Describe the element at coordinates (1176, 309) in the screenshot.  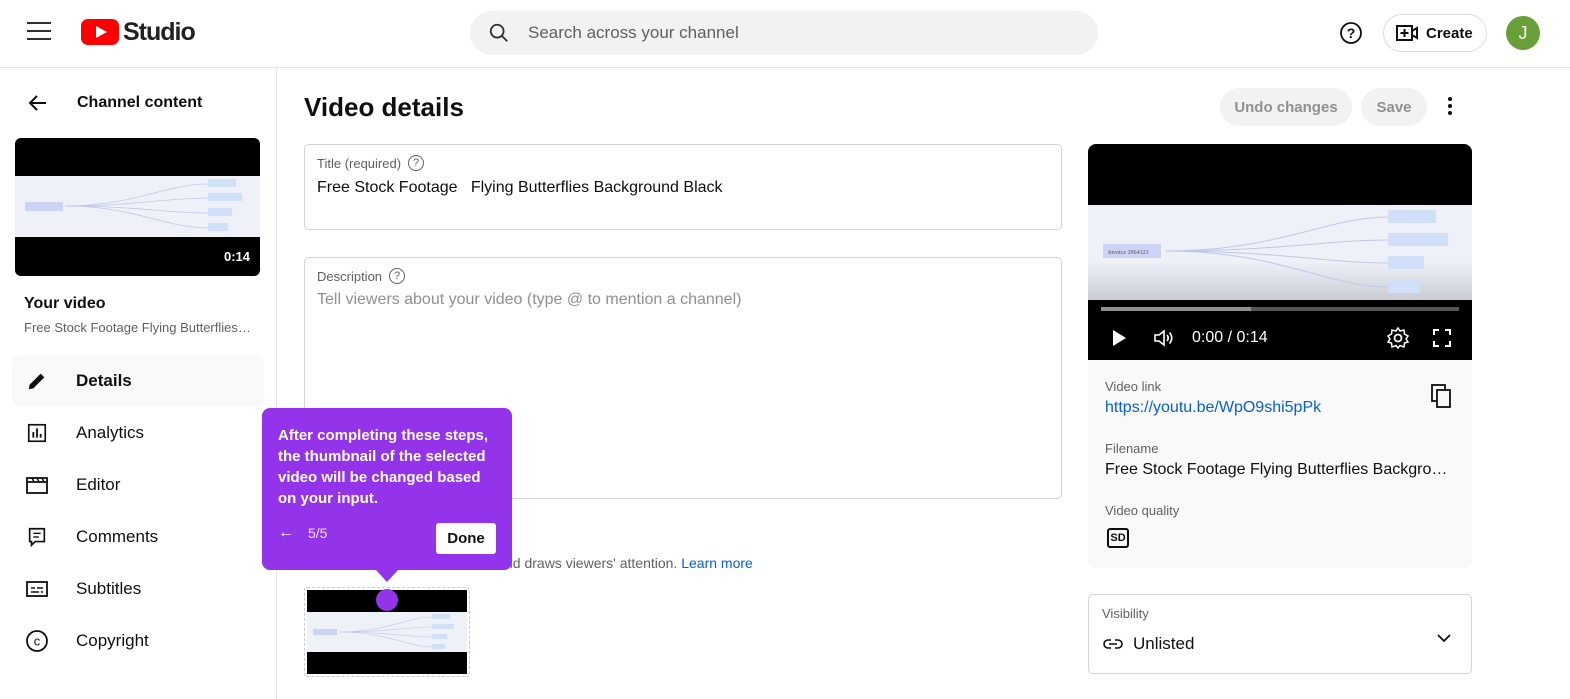
I see `buffered-bar` at that location.